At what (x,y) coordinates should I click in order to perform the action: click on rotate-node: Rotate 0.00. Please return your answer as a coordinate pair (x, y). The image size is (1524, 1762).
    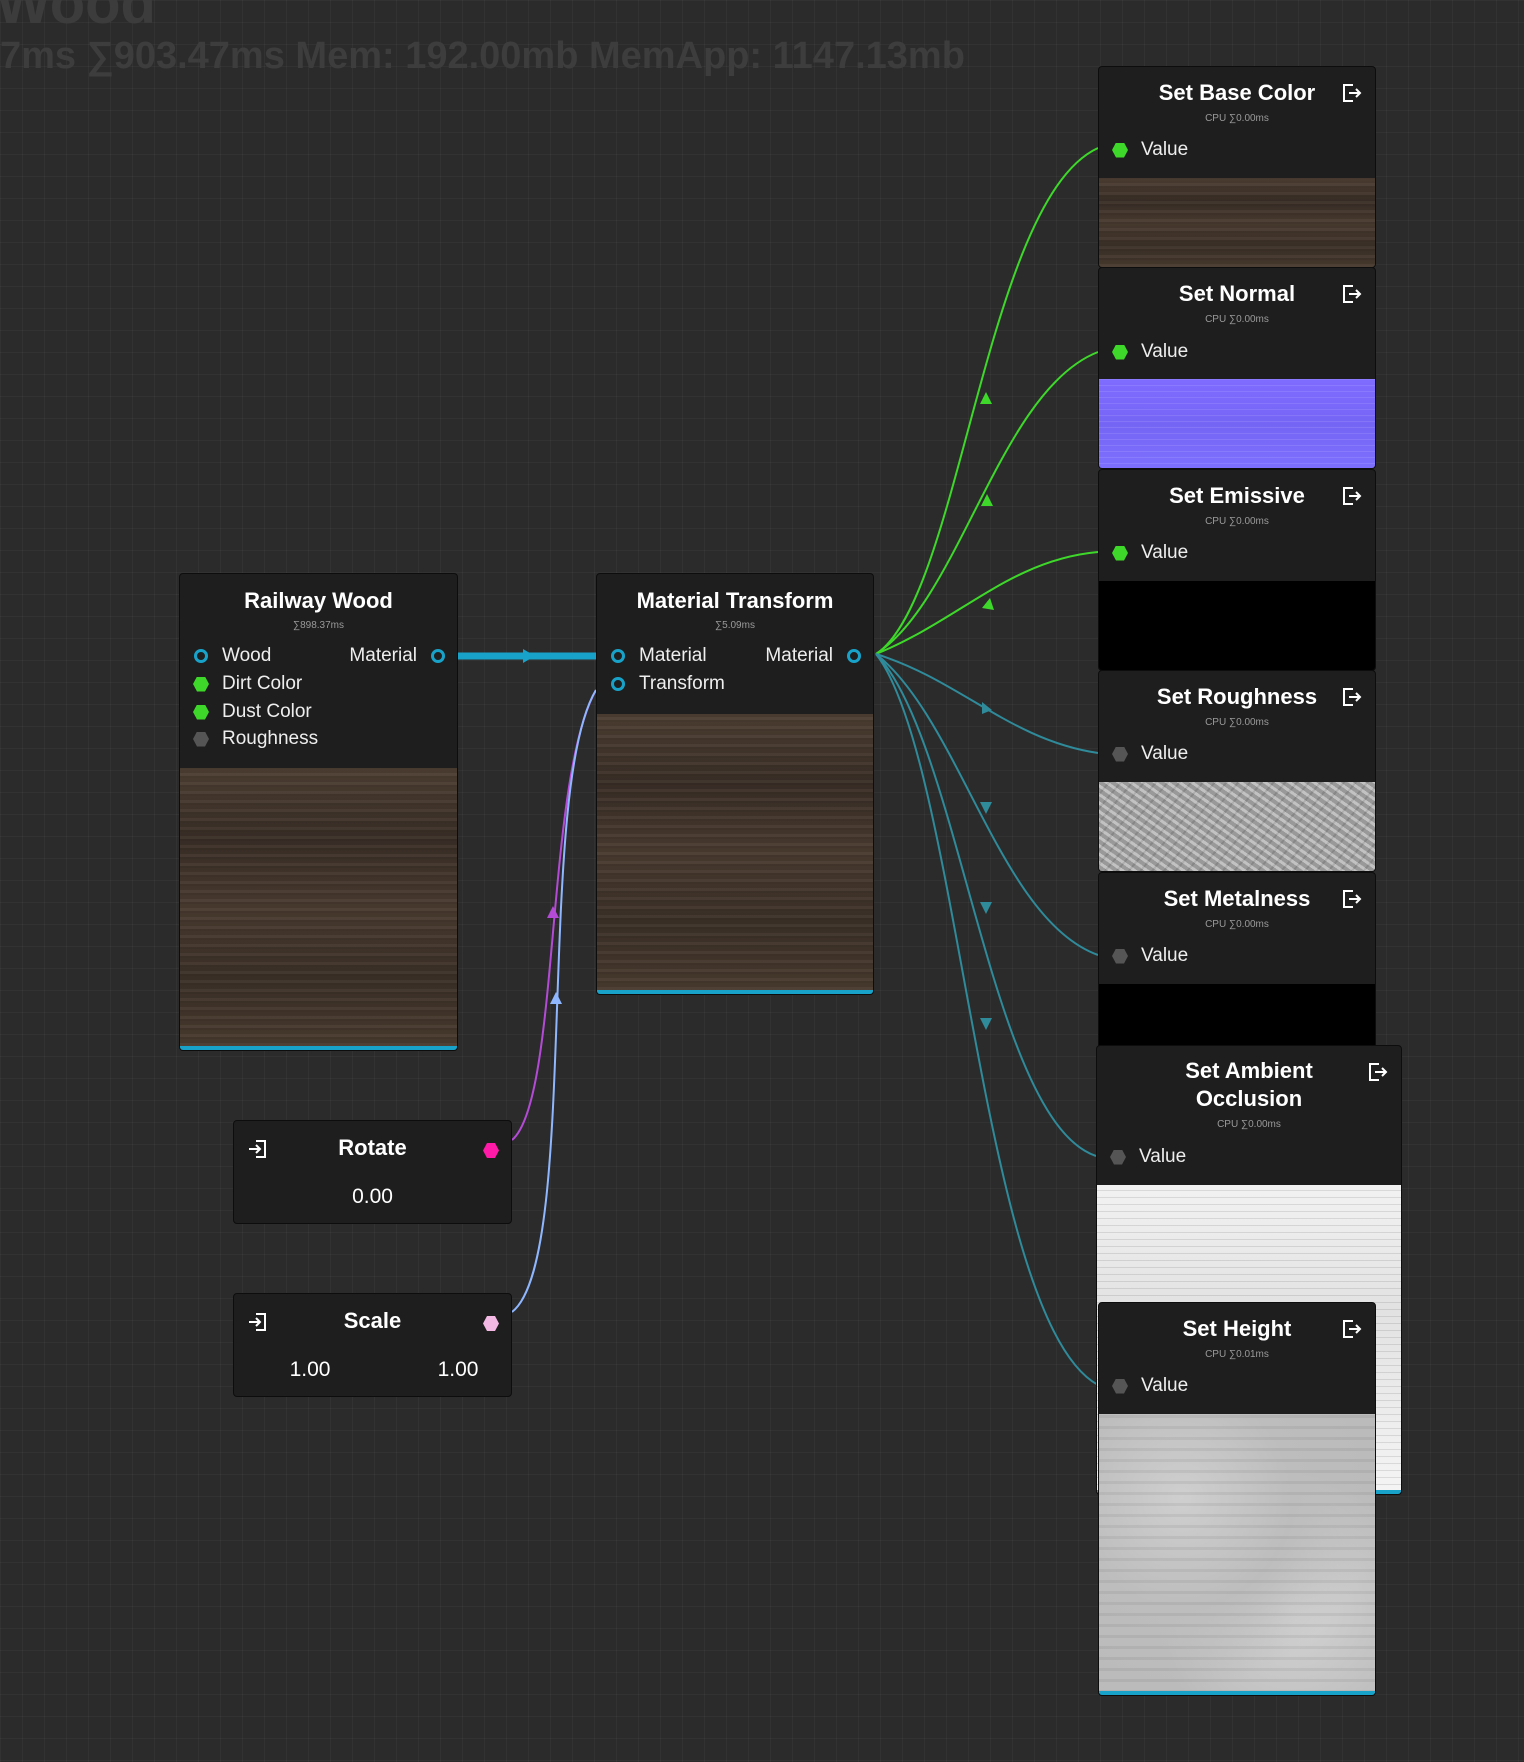
    Looking at the image, I should click on (372, 1172).